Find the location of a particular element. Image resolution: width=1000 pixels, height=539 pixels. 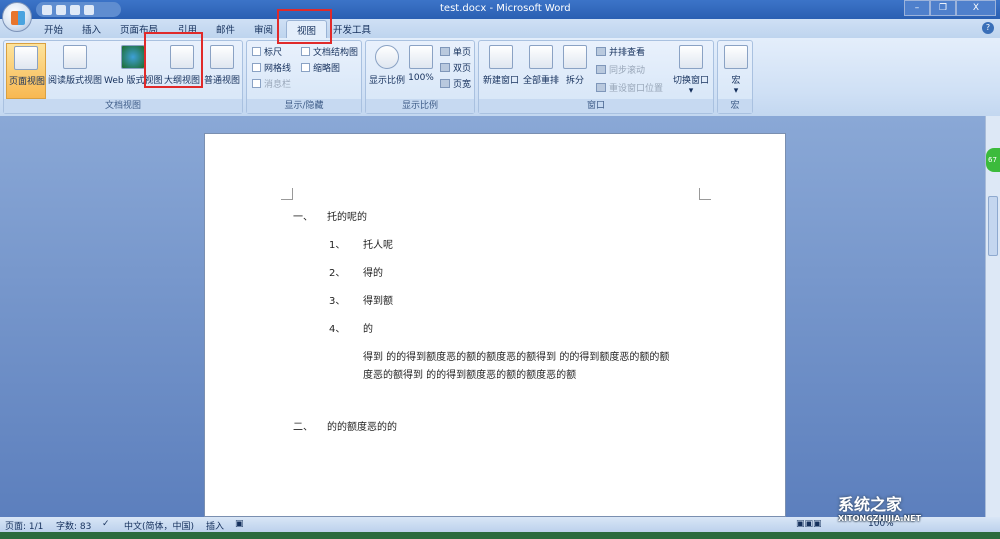

office-logo-icon is located at coordinates (18, 18).